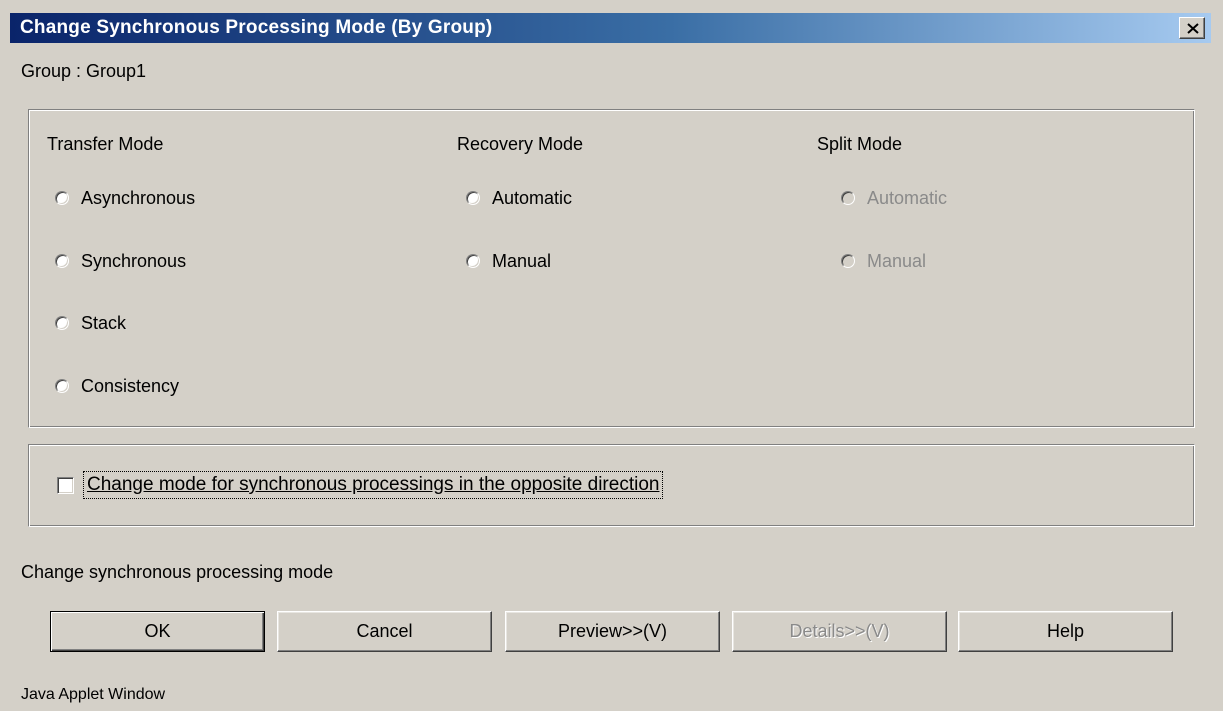 This screenshot has width=1223, height=711. I want to click on split-automatic-radio: Automatic, so click(894, 198).